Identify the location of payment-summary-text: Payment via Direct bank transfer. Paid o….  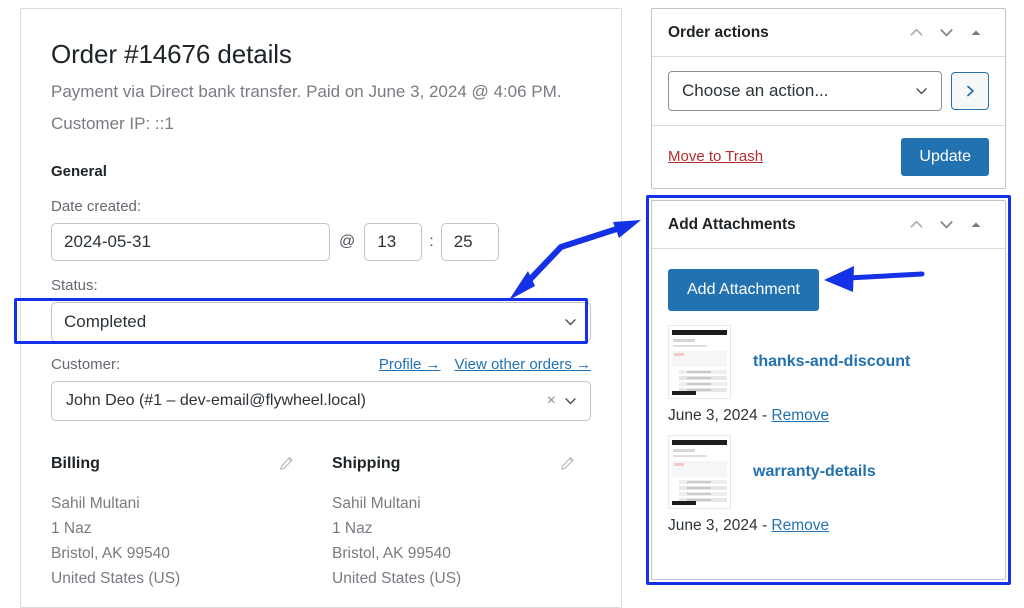
(306, 108).